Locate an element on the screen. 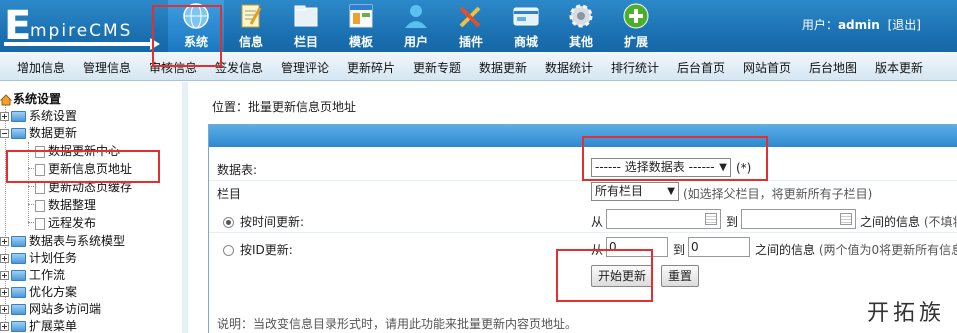 The image size is (957, 333). nav-info: 信息 is located at coordinates (251, 26).